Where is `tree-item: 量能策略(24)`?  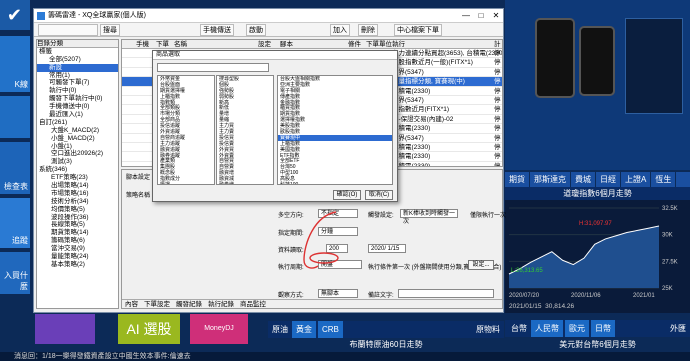
tree-item: 量能策略(24) is located at coordinates (77, 257).